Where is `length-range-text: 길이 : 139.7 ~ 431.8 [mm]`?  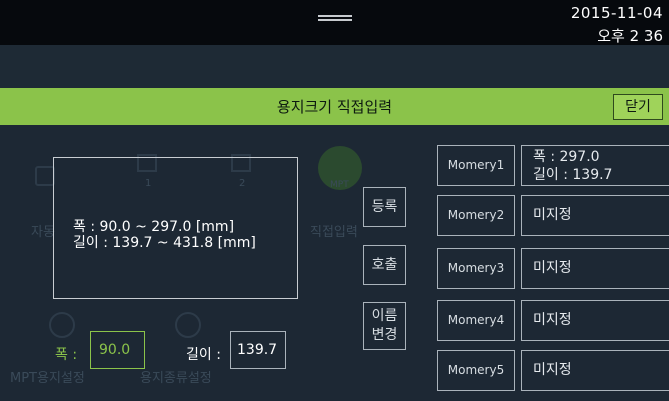
length-range-text: 길이 : 139.7 ~ 431.8 [mm] is located at coordinates (164, 243).